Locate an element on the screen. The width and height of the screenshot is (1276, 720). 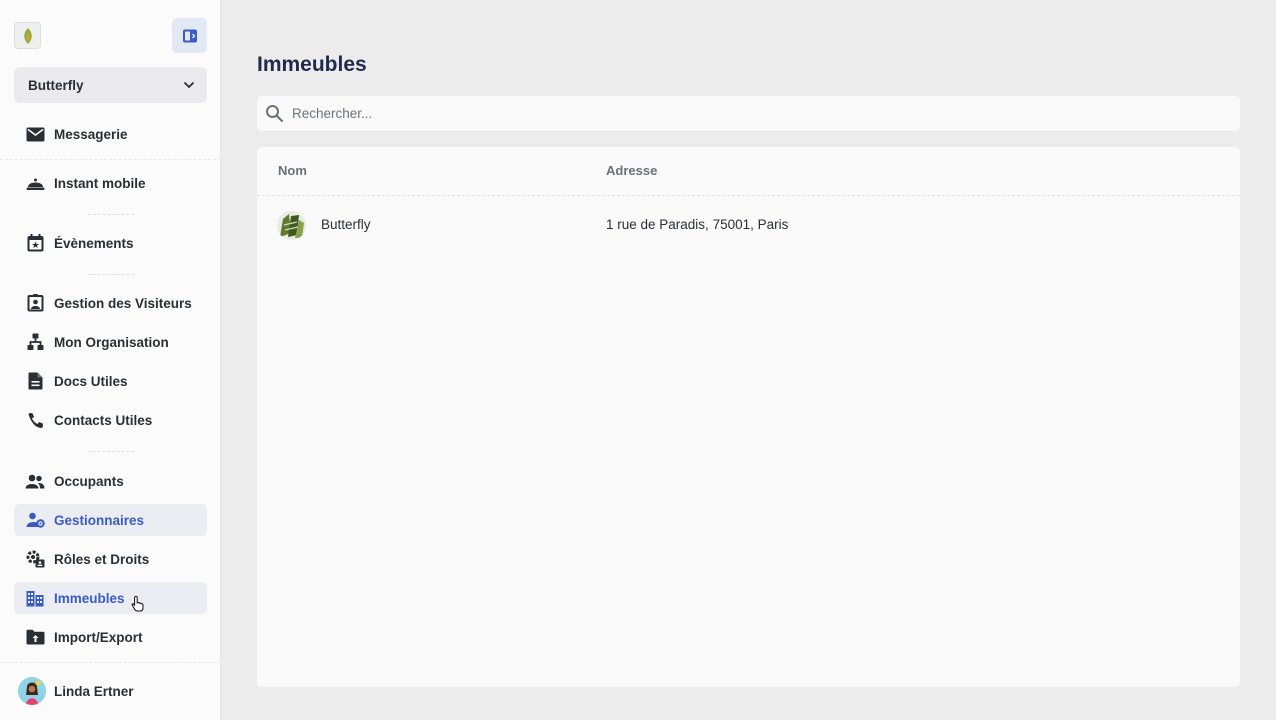
chevron-down-icon is located at coordinates (189, 85).